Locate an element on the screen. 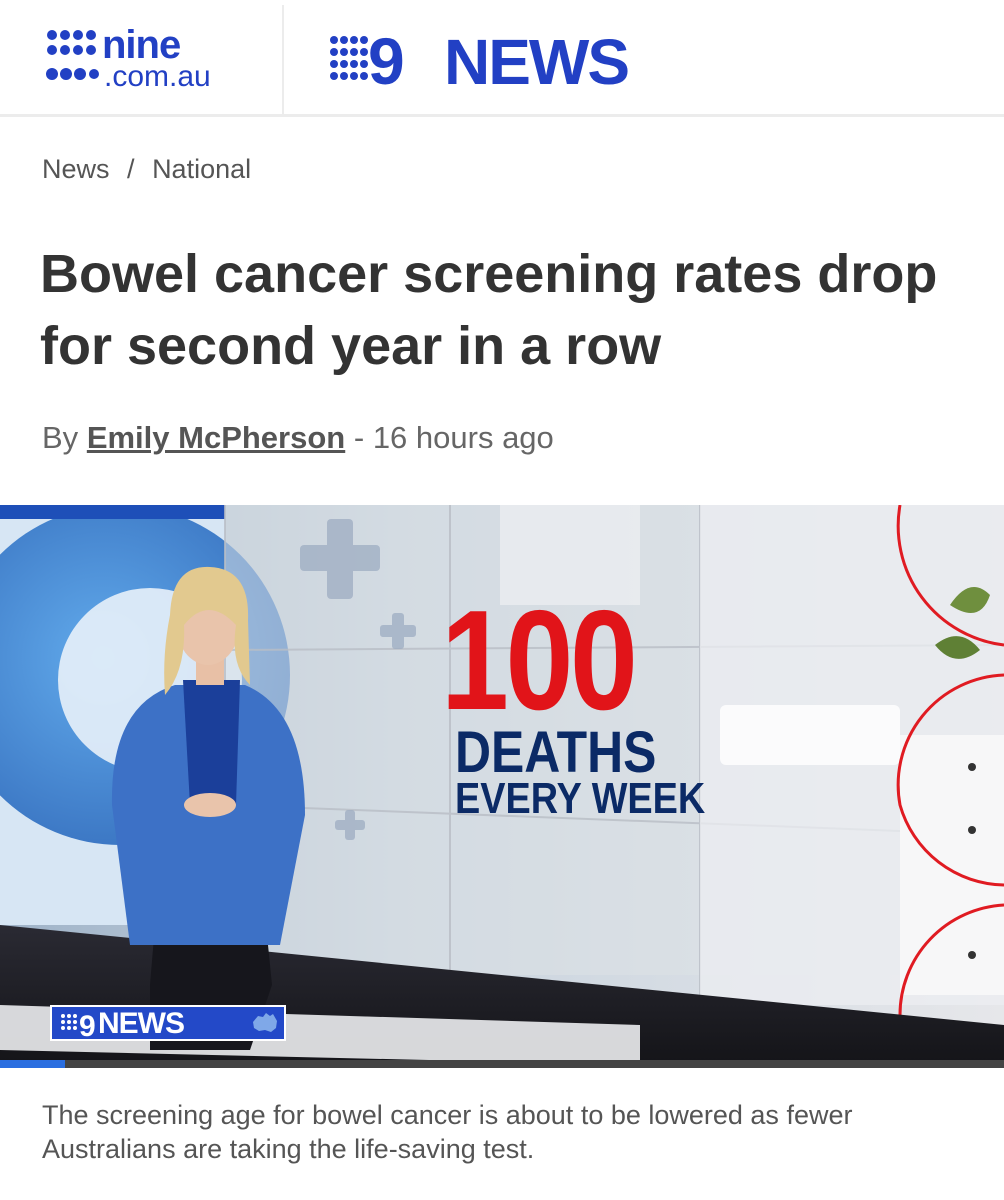  byline-prefix: By is located at coordinates (60, 437).